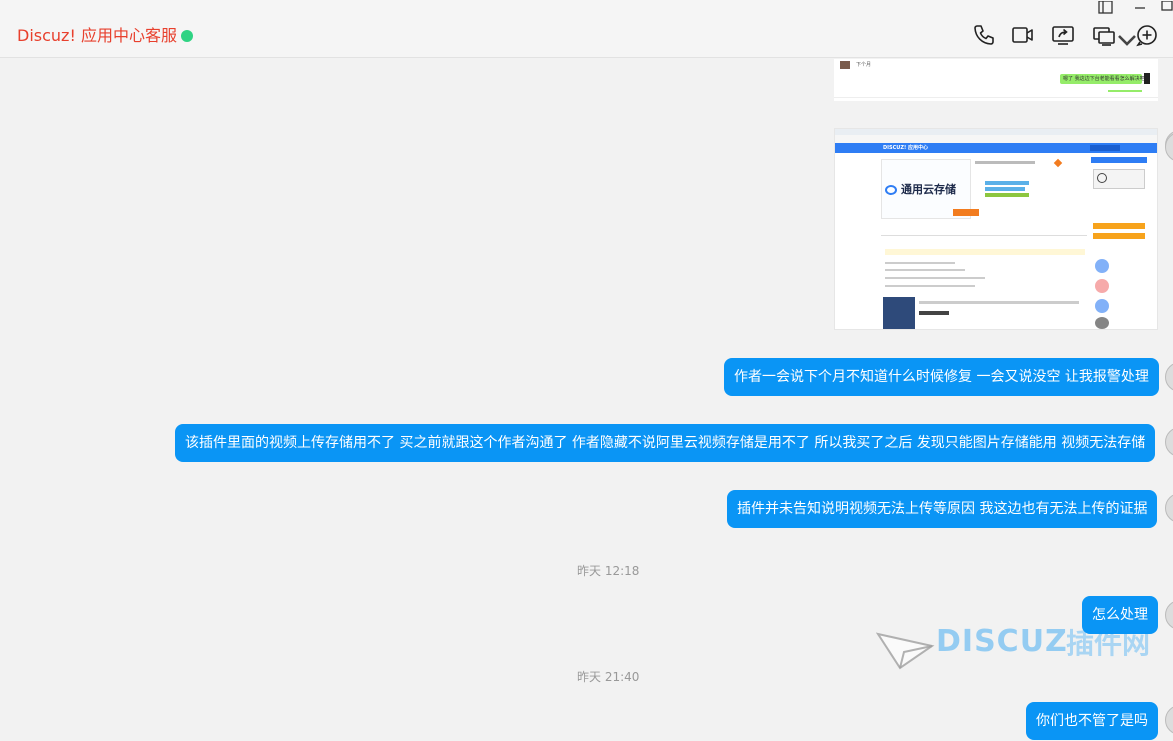 The height and width of the screenshot is (741, 1173). I want to click on add-chat-icon, so click(1147, 35).